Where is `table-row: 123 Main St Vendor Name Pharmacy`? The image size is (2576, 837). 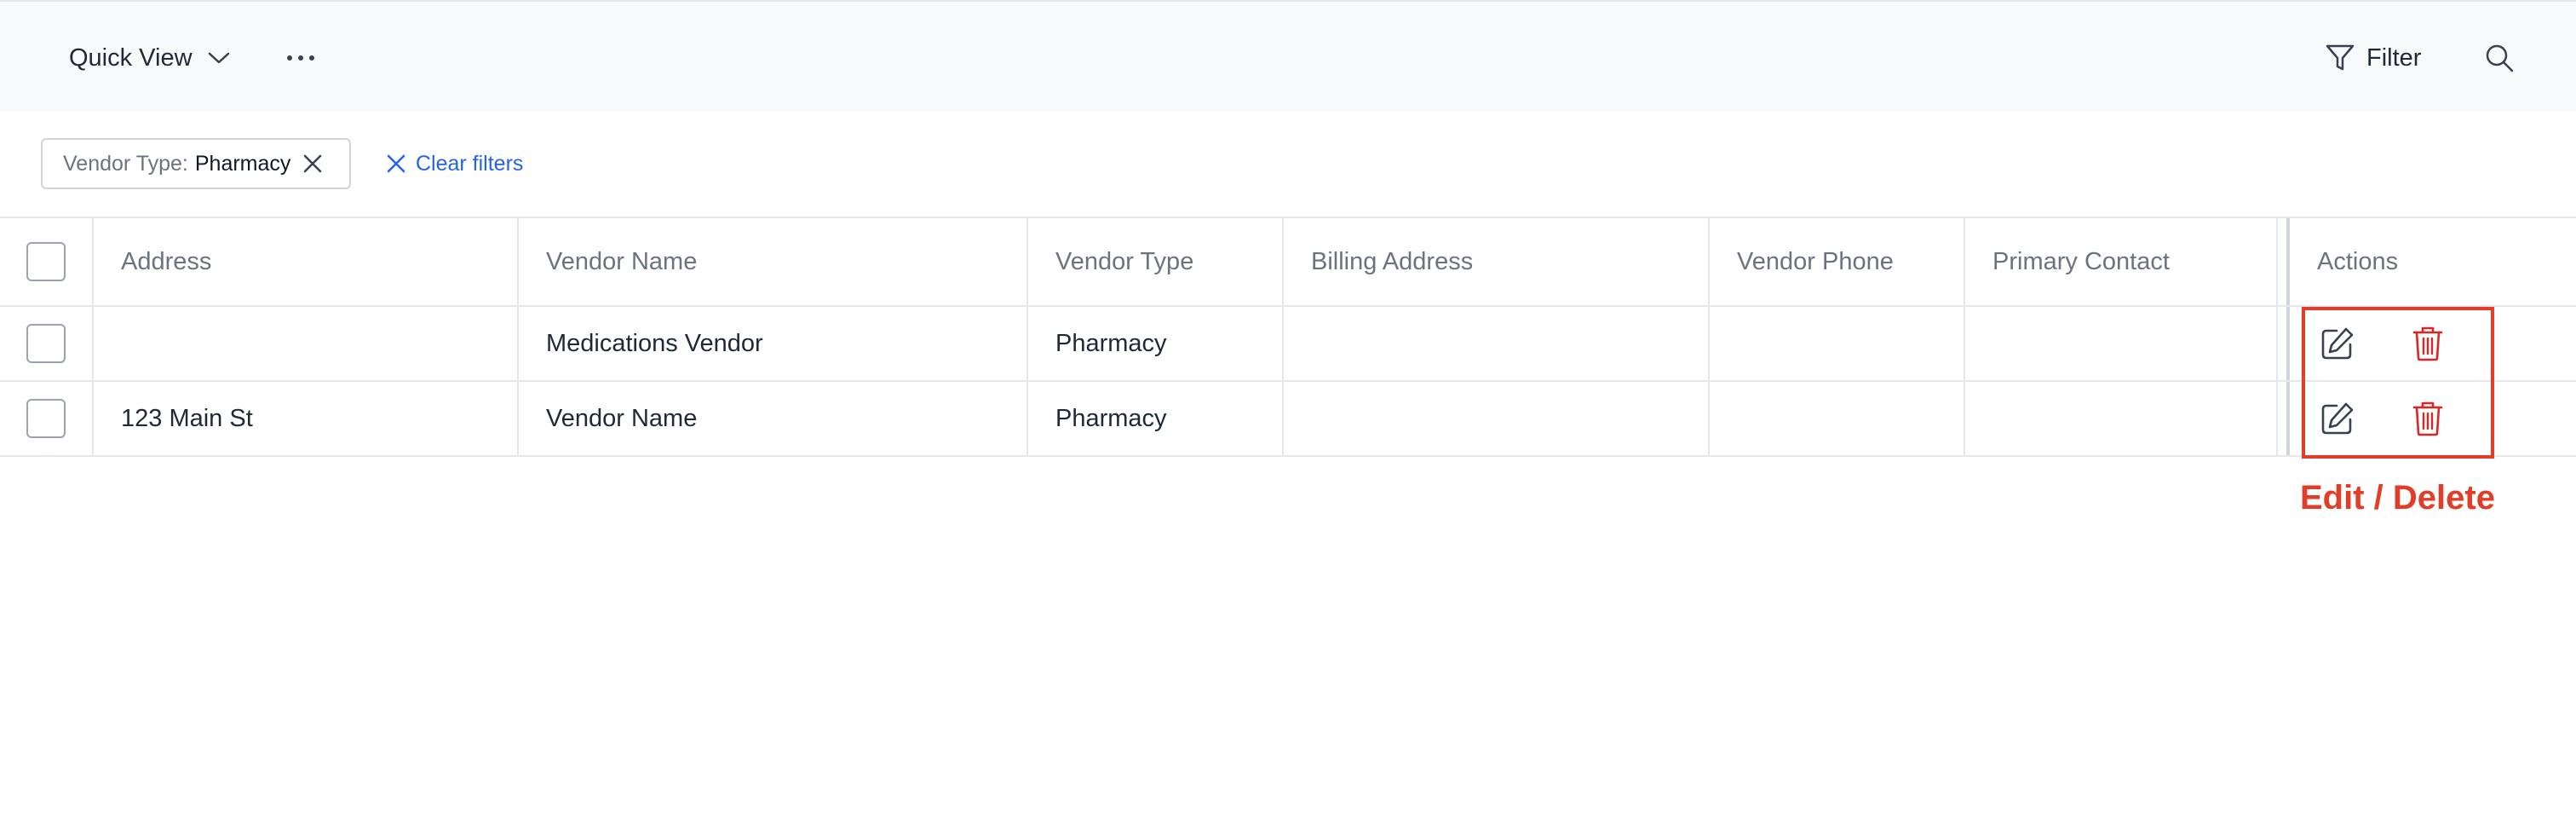 table-row: 123 Main St Vendor Name Pharmacy is located at coordinates (1288, 419).